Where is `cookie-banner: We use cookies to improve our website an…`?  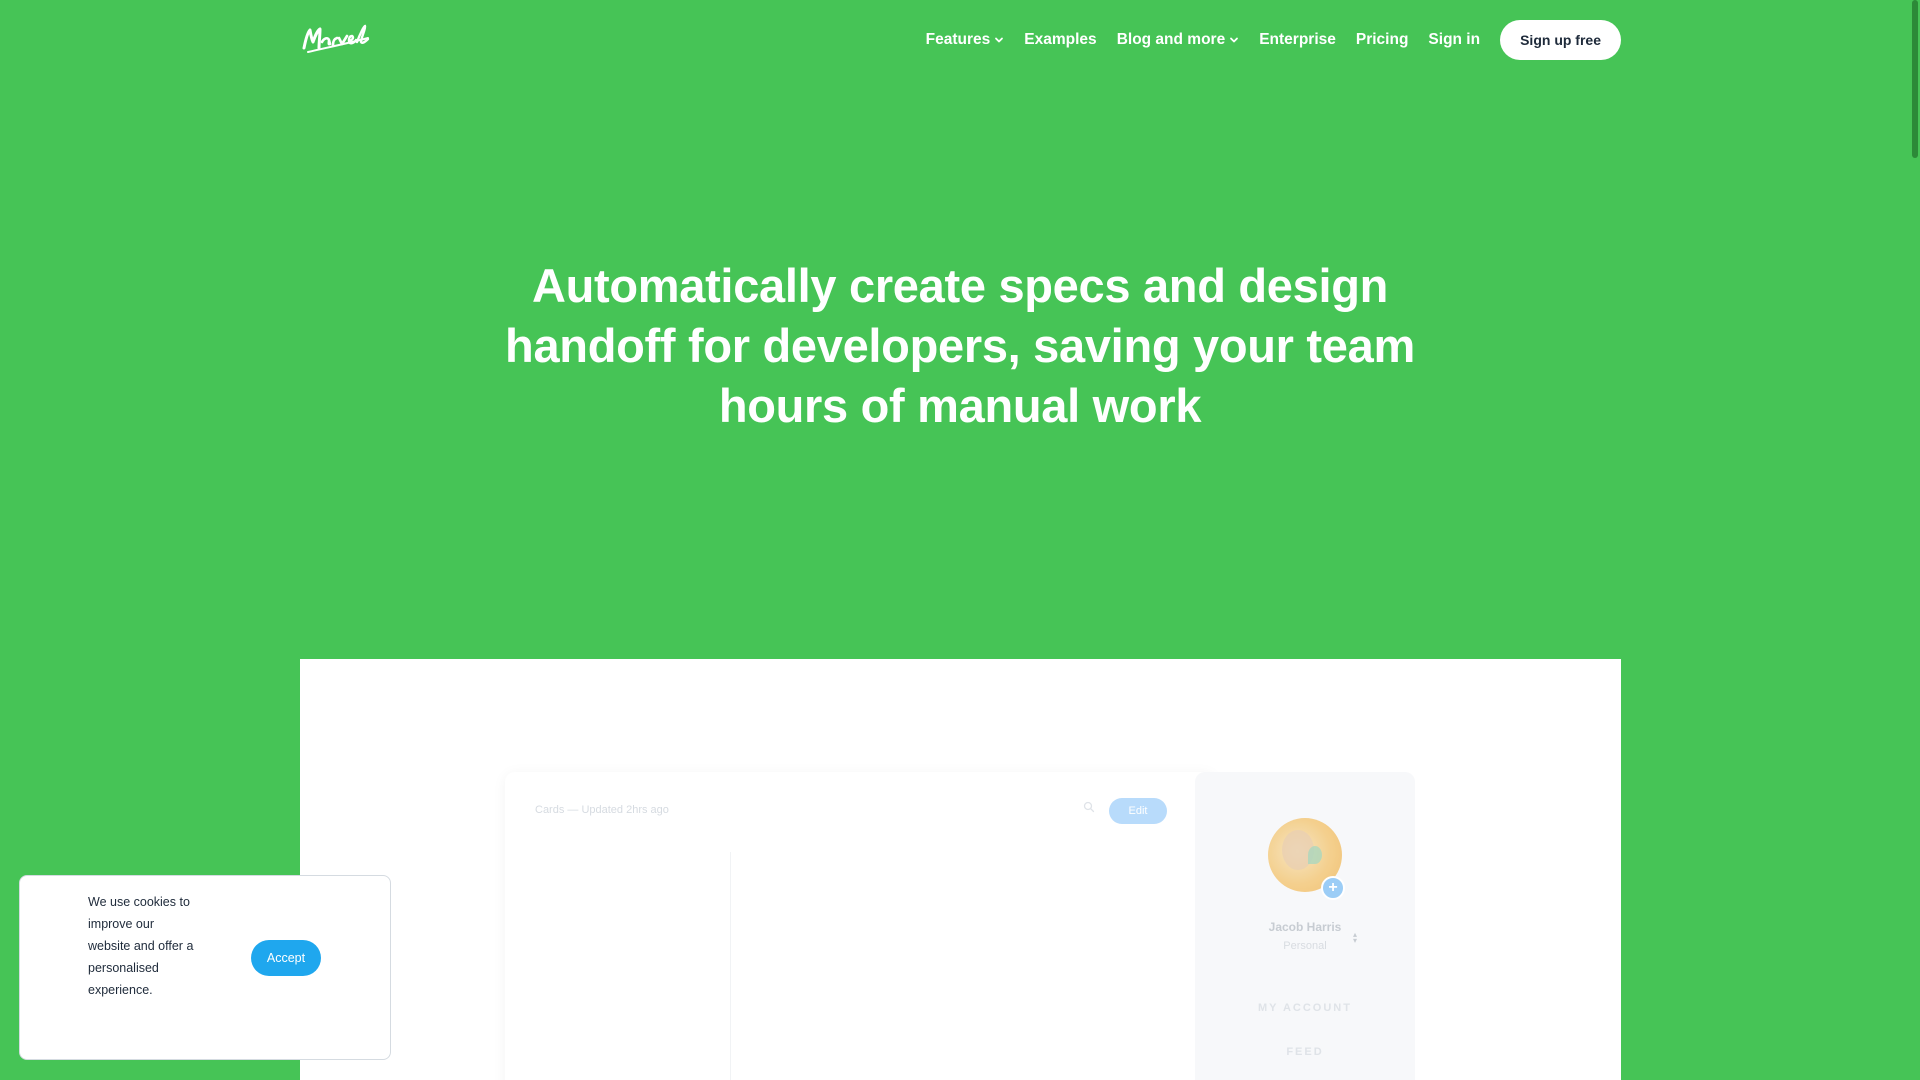 cookie-banner: We use cookies to improve our website an… is located at coordinates (205, 967).